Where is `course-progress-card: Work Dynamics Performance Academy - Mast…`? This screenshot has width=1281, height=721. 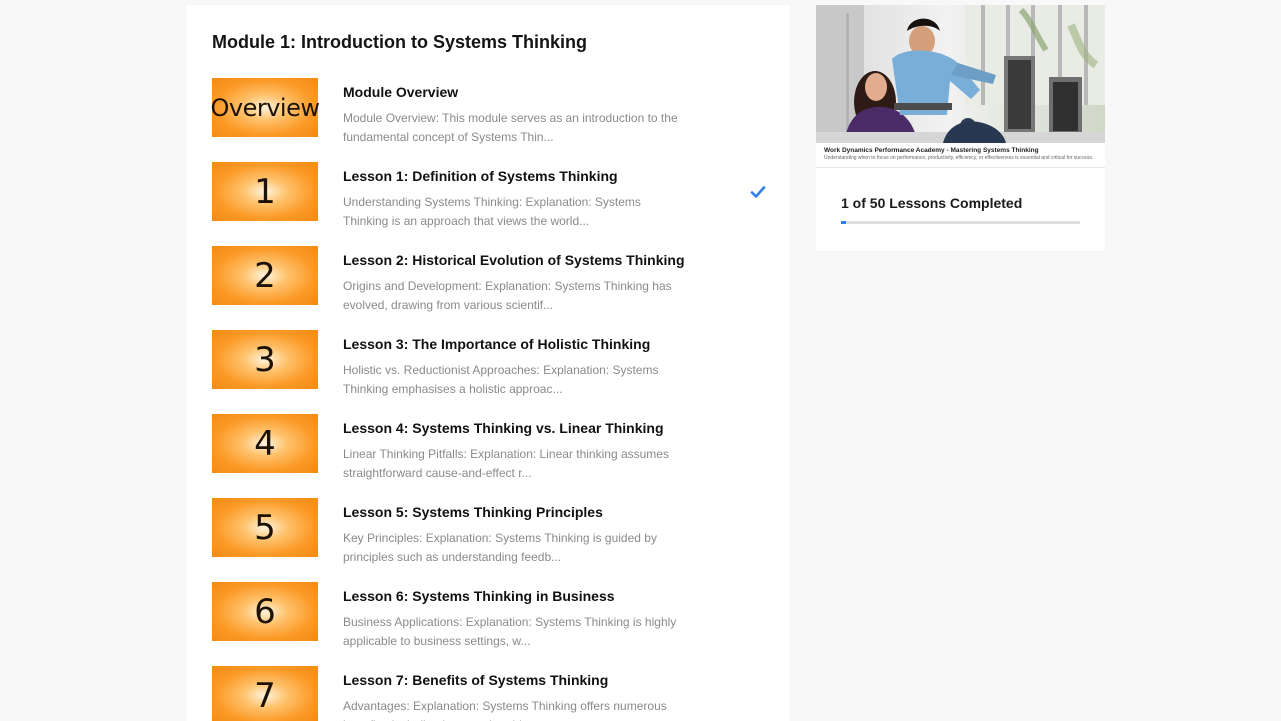
course-progress-card: Work Dynamics Performance Academy - Mast… is located at coordinates (960, 128).